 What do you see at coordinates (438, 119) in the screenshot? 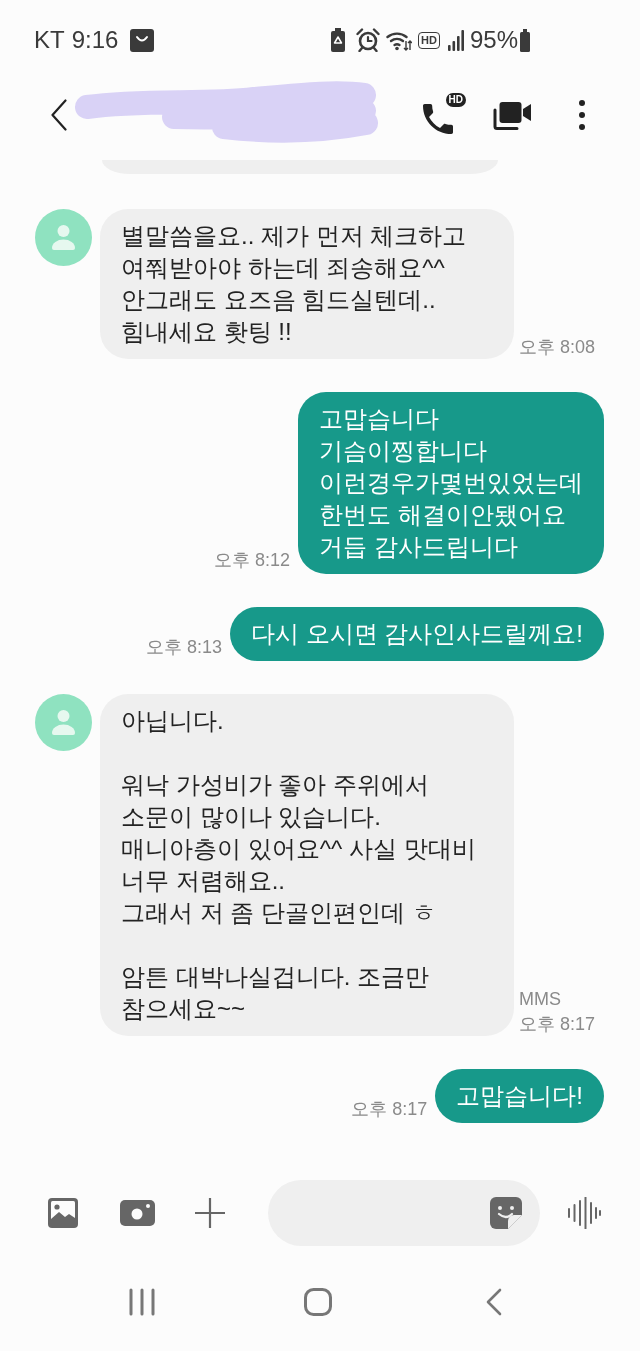
I see `phone-icon` at bounding box center [438, 119].